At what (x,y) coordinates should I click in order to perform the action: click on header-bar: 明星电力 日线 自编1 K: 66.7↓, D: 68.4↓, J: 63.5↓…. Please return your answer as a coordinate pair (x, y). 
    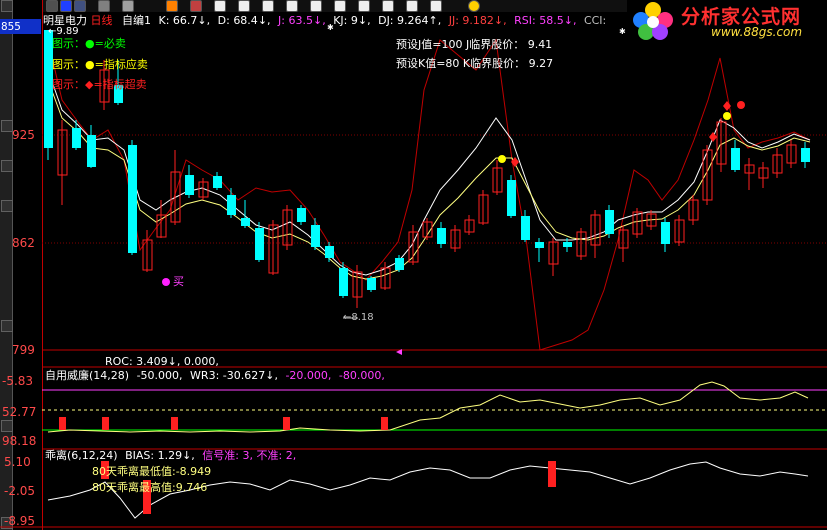
    Looking at the image, I should click on (324, 20).